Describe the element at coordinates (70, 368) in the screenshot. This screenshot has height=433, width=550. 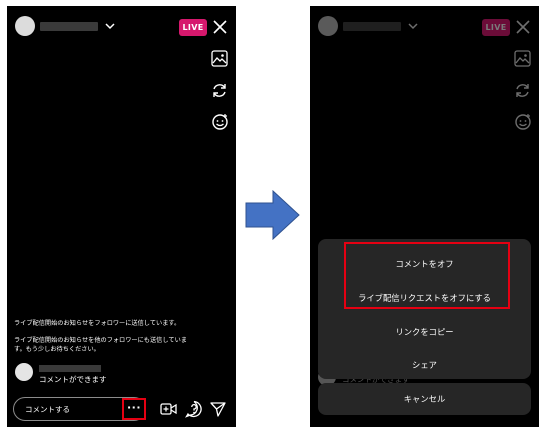
I see `comment-username-redacted` at that location.